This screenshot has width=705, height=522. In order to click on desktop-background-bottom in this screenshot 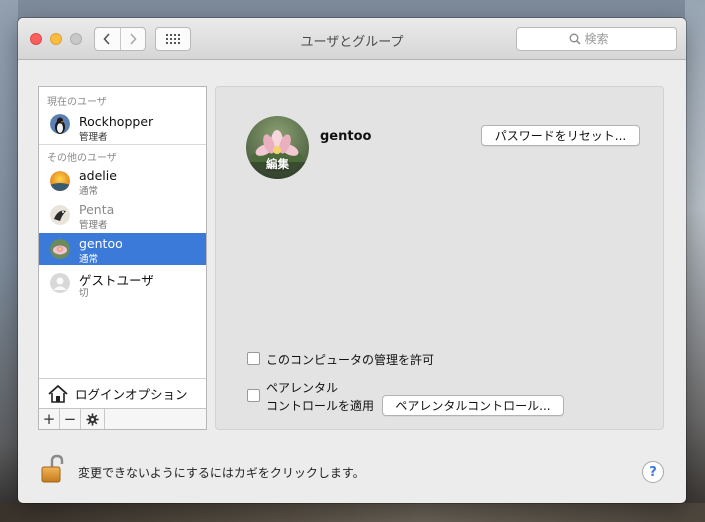, I will do `click(352, 512)`.